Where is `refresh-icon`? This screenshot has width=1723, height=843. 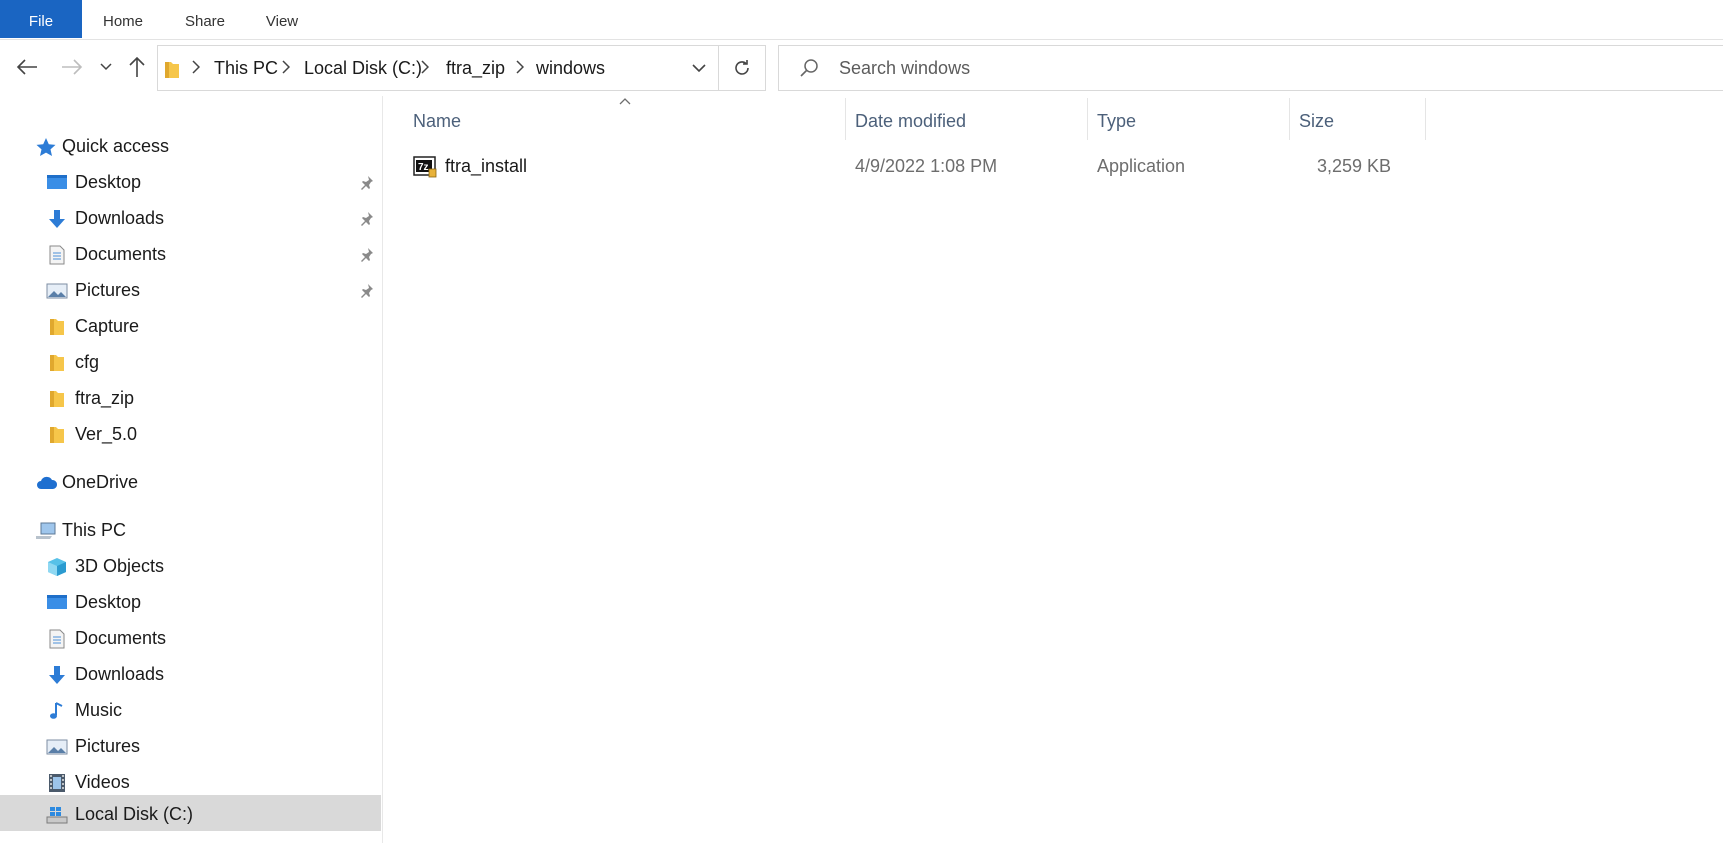 refresh-icon is located at coordinates (742, 67).